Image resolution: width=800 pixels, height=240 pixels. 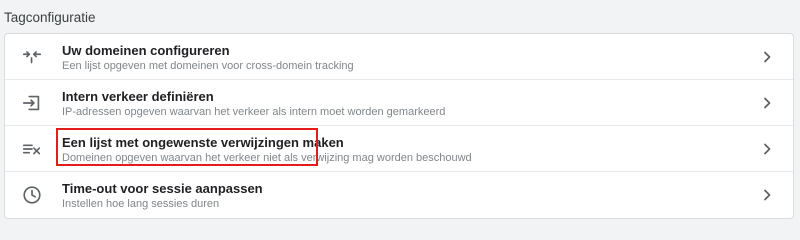 What do you see at coordinates (32, 103) in the screenshot?
I see `login-arrow-icon` at bounding box center [32, 103].